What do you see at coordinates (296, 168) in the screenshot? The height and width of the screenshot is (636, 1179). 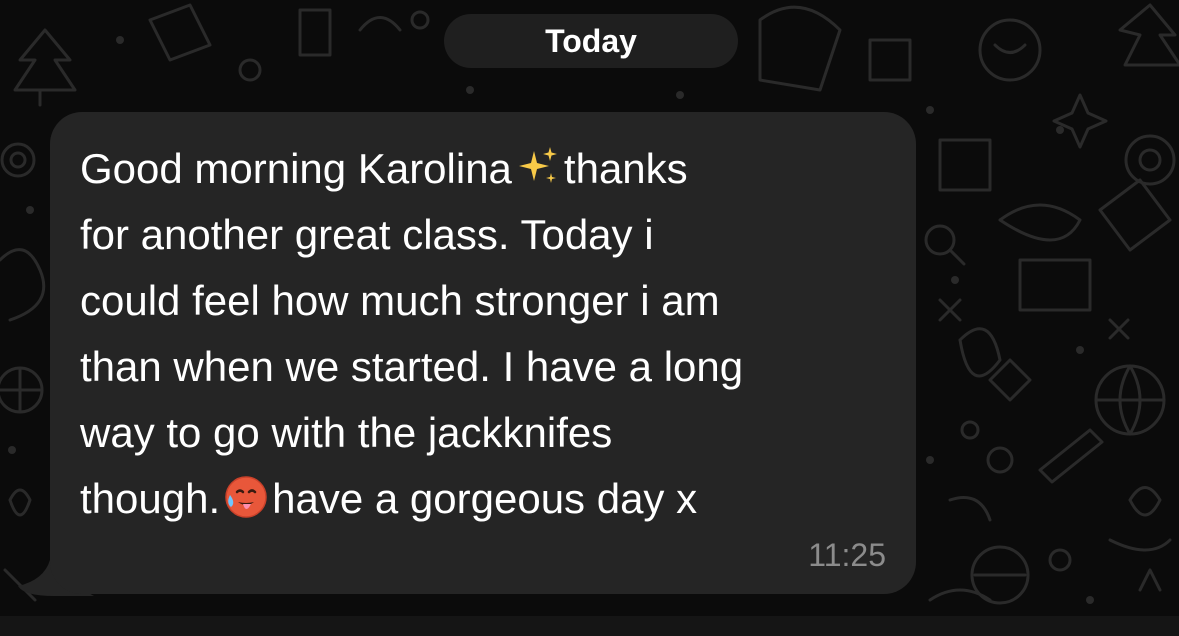 I see `message-text-part-1: Good morning Karolina` at bounding box center [296, 168].